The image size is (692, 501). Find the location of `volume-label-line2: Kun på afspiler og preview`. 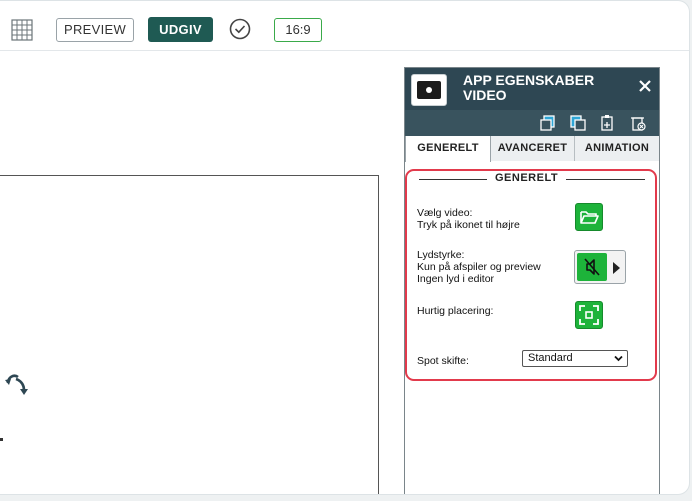

volume-label-line2: Kun på afspiler og preview is located at coordinates (479, 267).